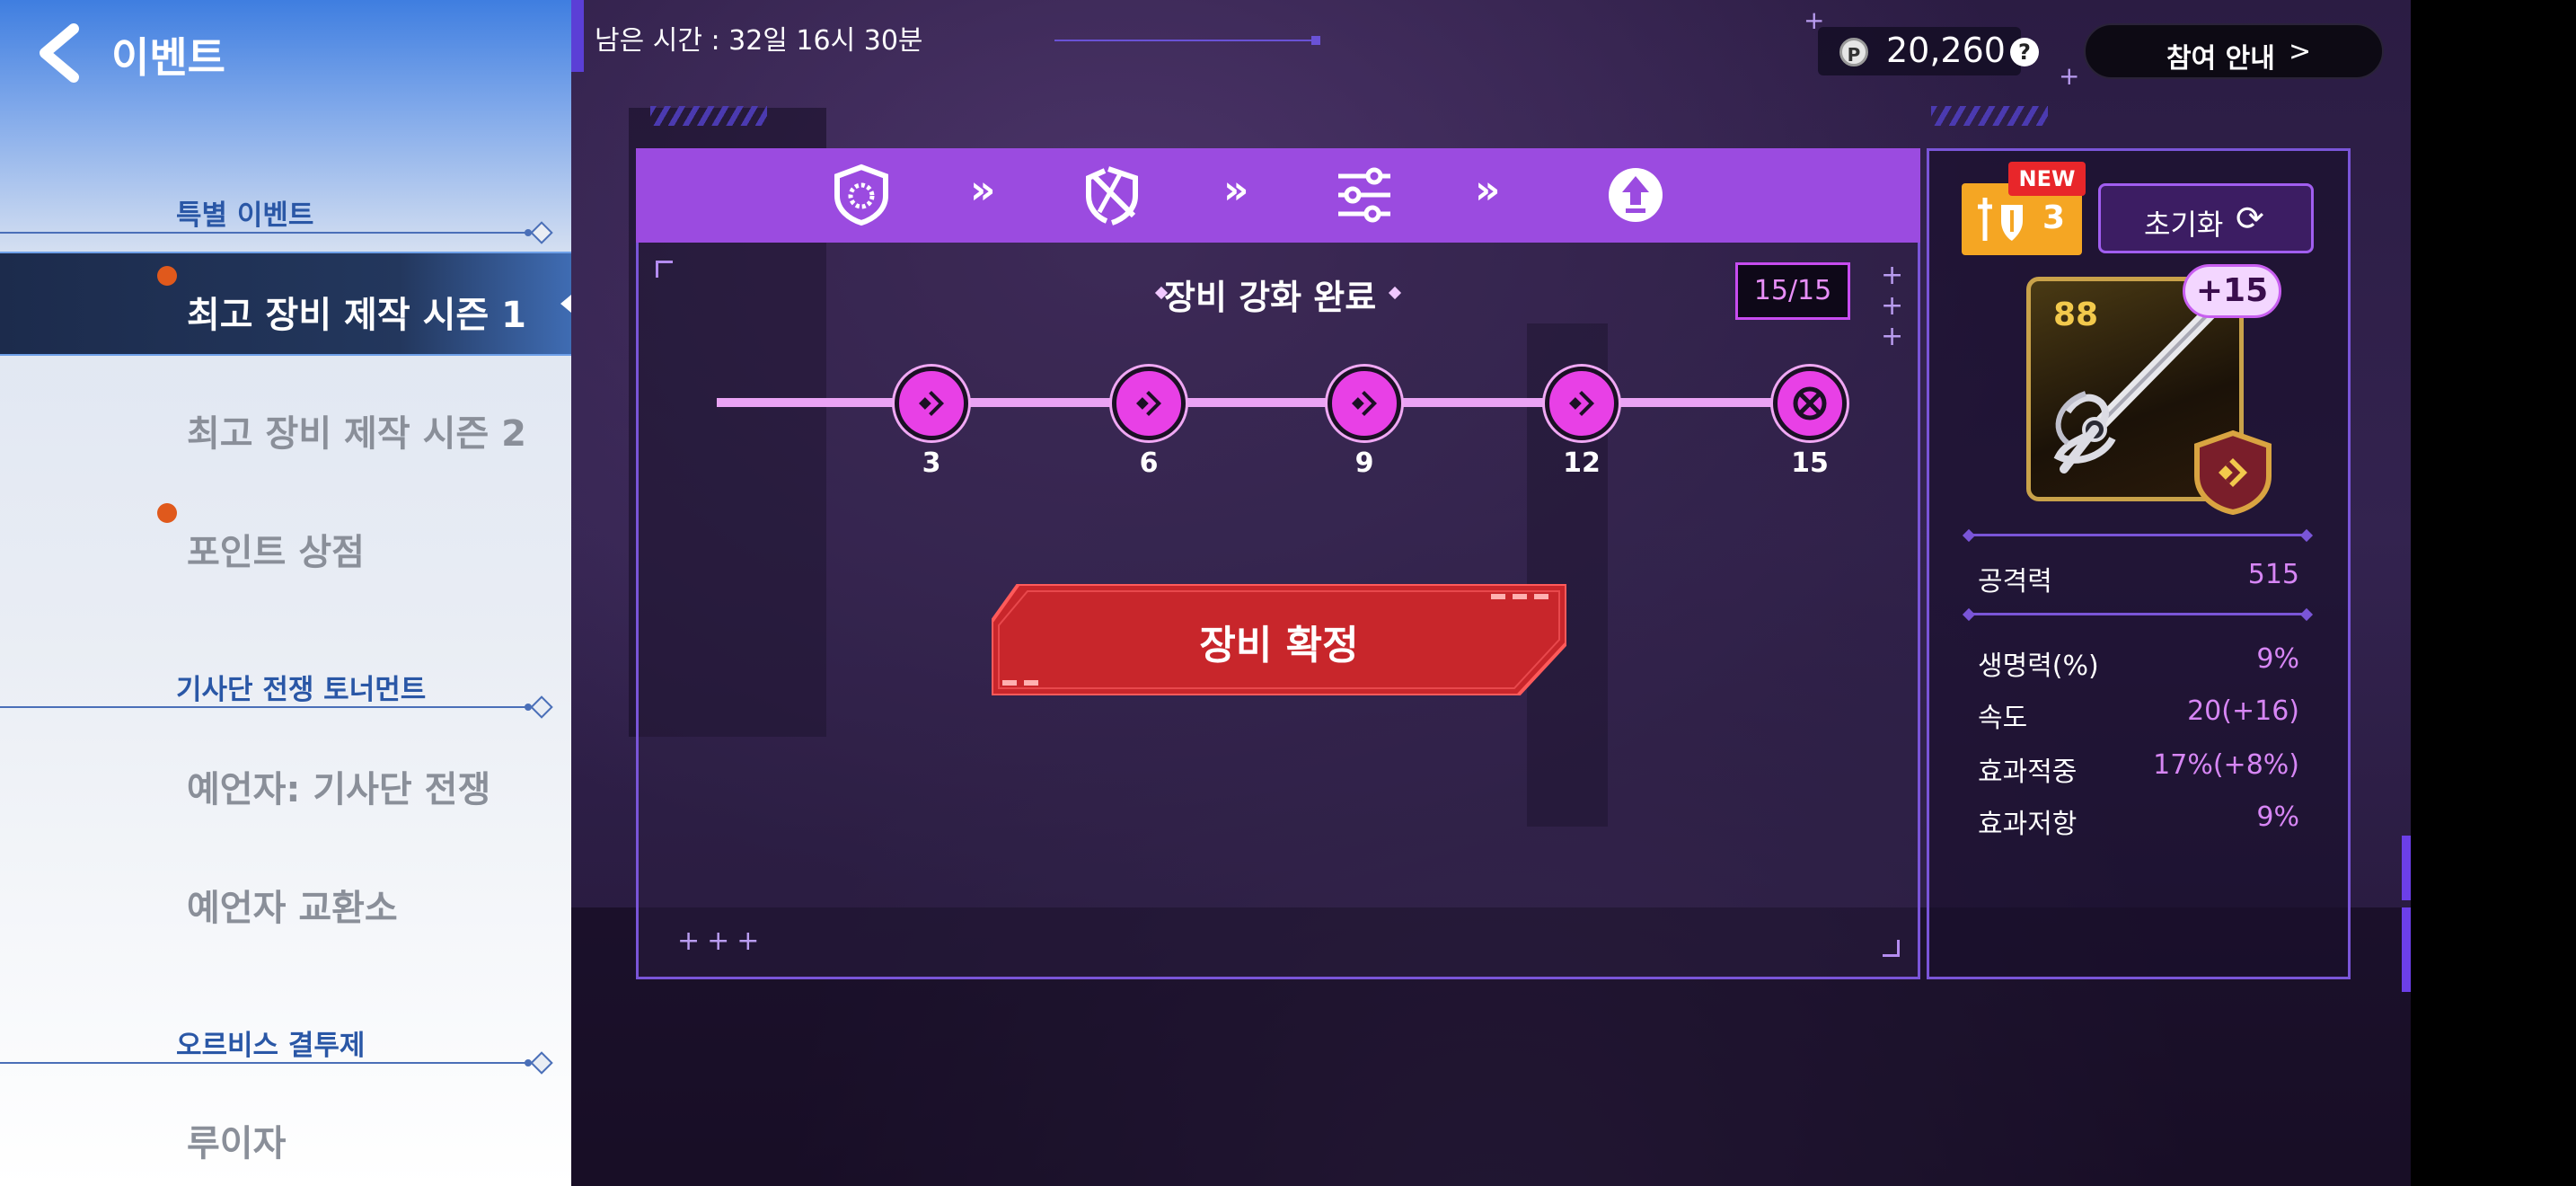  Describe the element at coordinates (2047, 179) in the screenshot. I see `new-badge: NEW` at that location.